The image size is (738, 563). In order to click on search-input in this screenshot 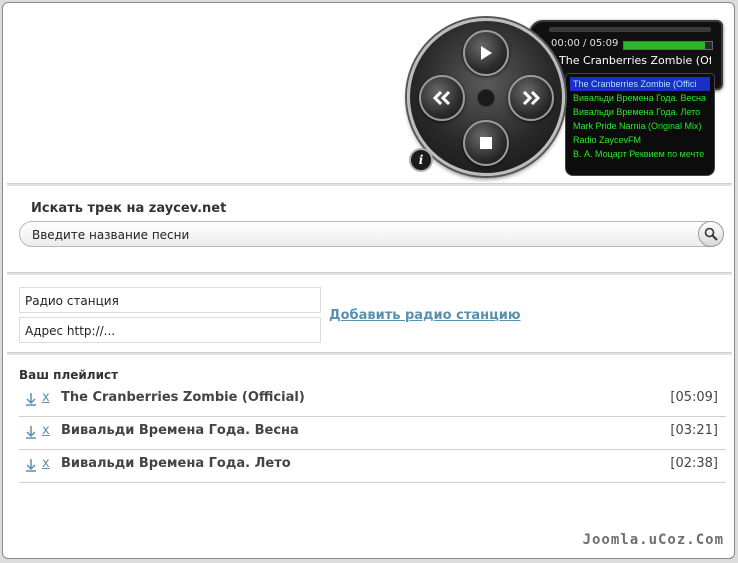, I will do `click(357, 235)`.